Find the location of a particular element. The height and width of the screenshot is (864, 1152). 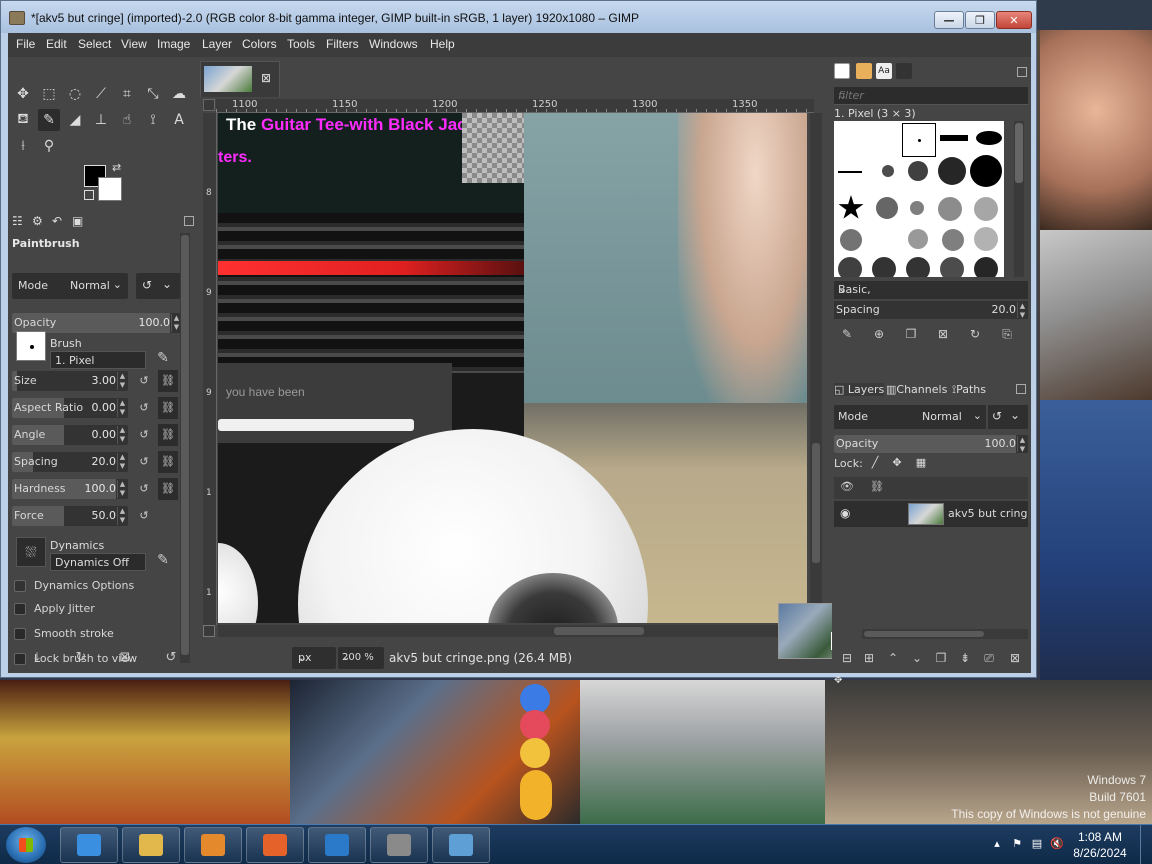

line-brush-icon is located at coordinates (850, 172).